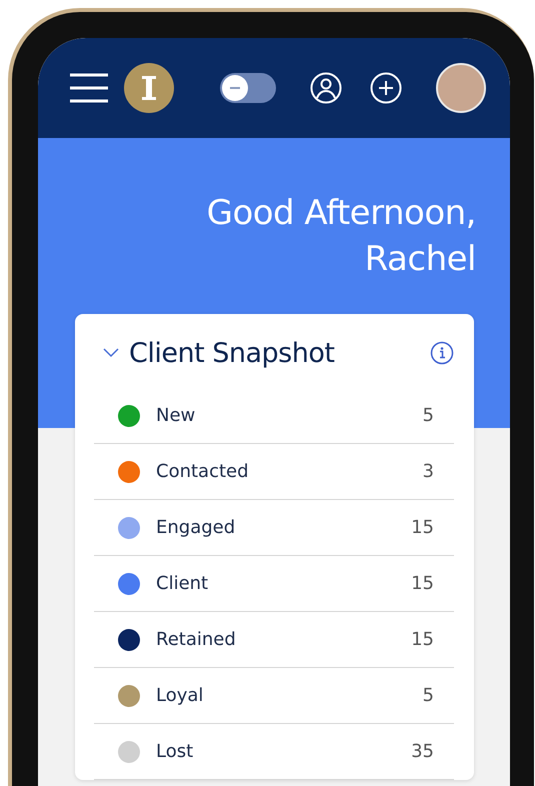 The image size is (535, 786). What do you see at coordinates (180, 695) in the screenshot?
I see `status-label: Loyal` at bounding box center [180, 695].